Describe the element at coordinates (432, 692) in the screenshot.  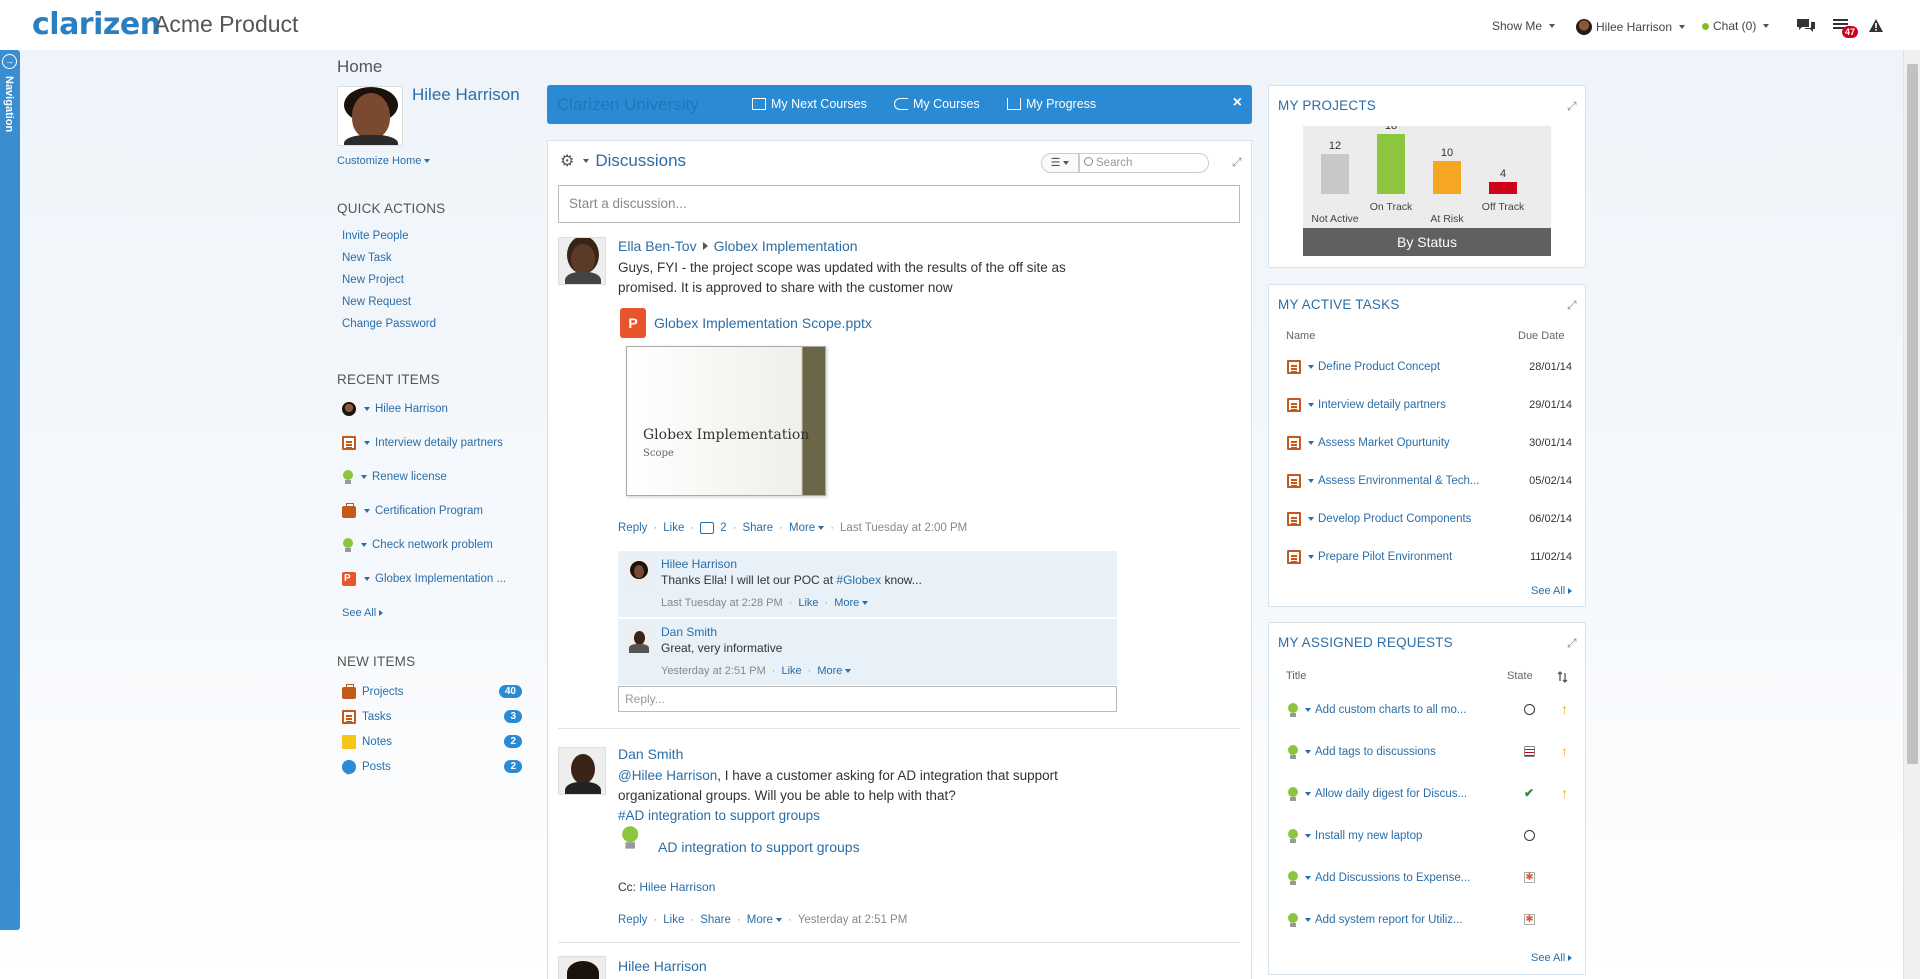
I see `new-item-projects: Projects 40` at that location.